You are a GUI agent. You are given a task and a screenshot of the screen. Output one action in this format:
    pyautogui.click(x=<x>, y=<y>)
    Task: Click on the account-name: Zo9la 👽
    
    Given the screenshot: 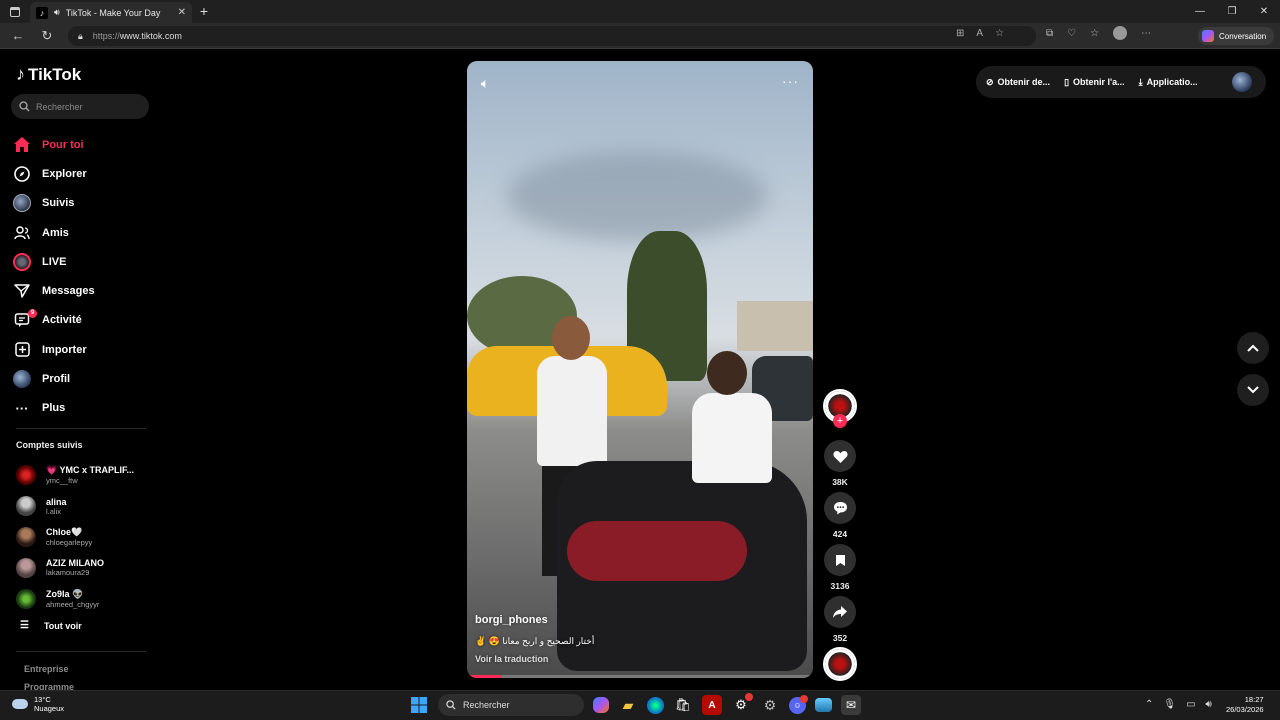 What is the action you would take?
    pyautogui.click(x=65, y=593)
    